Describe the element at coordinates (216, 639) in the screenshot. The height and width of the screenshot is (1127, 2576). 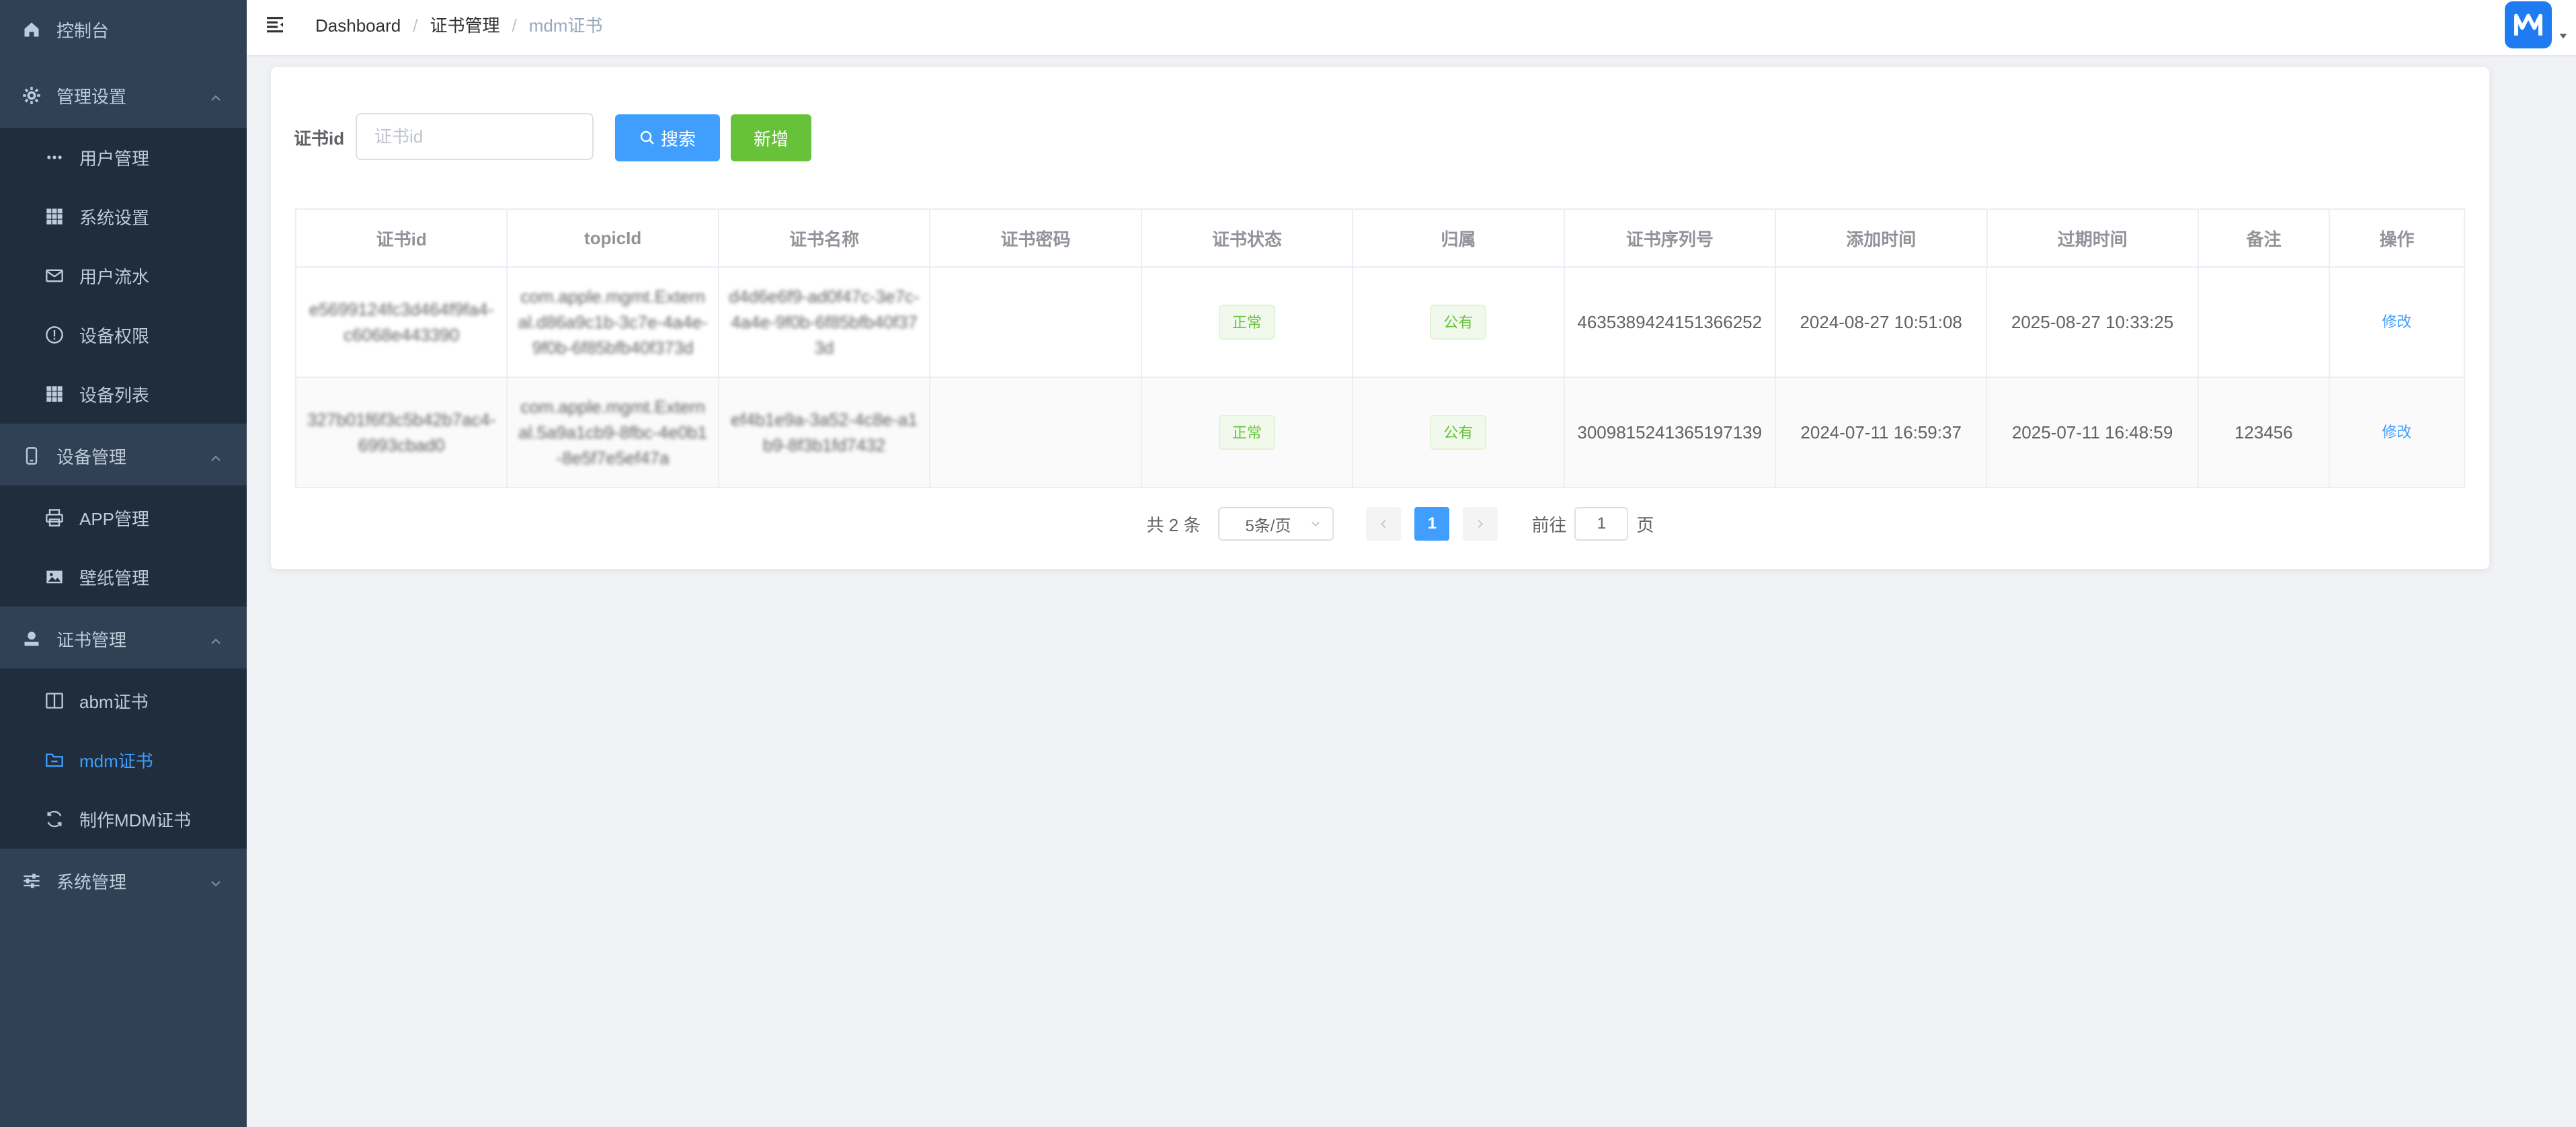
I see `chevron-up-icon` at that location.